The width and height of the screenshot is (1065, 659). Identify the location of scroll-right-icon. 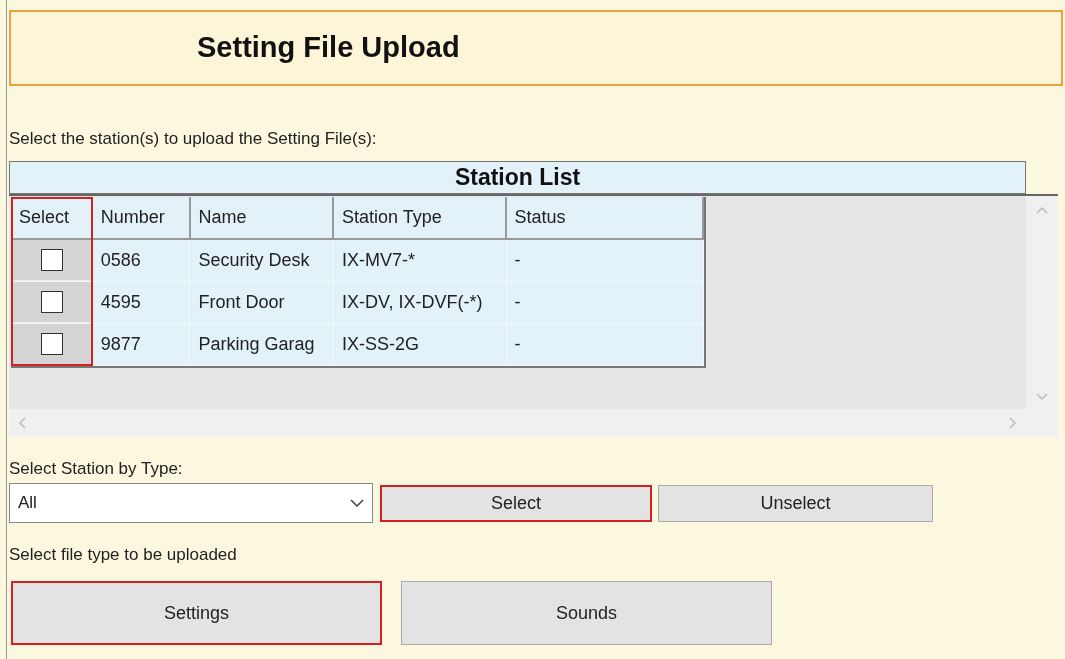
(1012, 423).